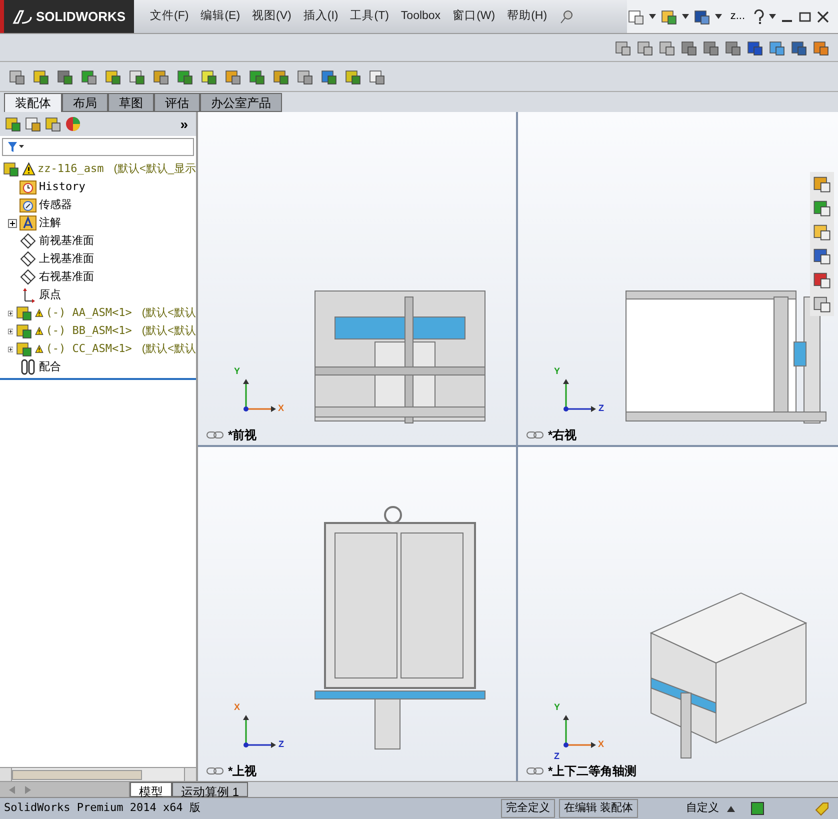  What do you see at coordinates (805, 17) in the screenshot?
I see `restore-icon` at bounding box center [805, 17].